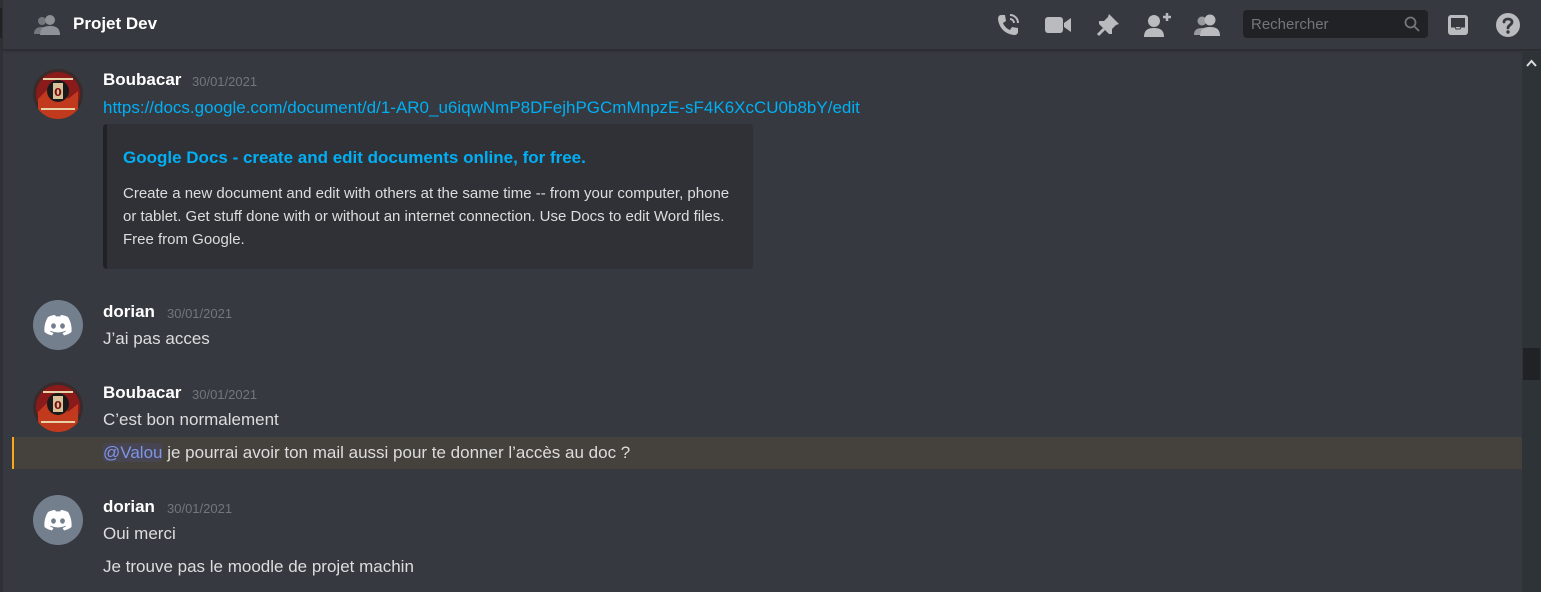  Describe the element at coordinates (1318, 24) in the screenshot. I see `search-input` at that location.